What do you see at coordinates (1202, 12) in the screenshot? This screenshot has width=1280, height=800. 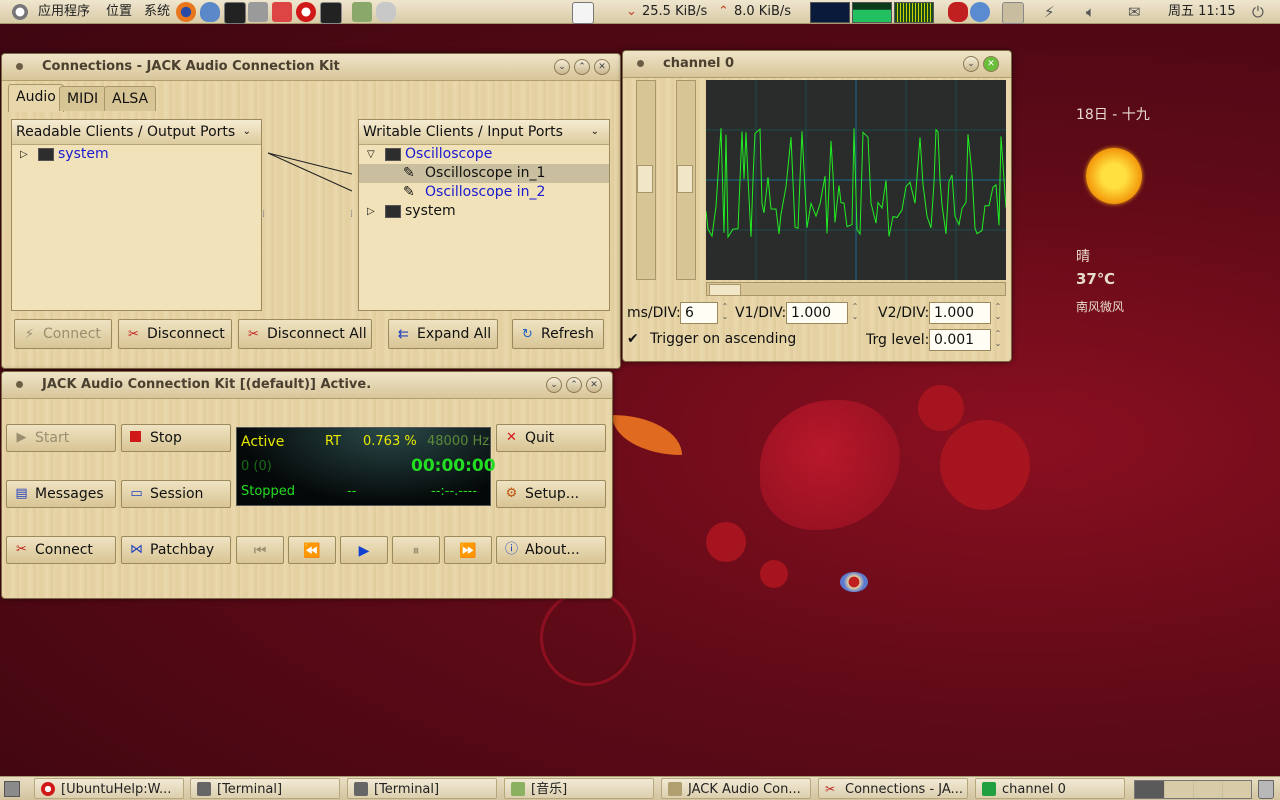 I see `clock: 周五 11:15` at bounding box center [1202, 12].